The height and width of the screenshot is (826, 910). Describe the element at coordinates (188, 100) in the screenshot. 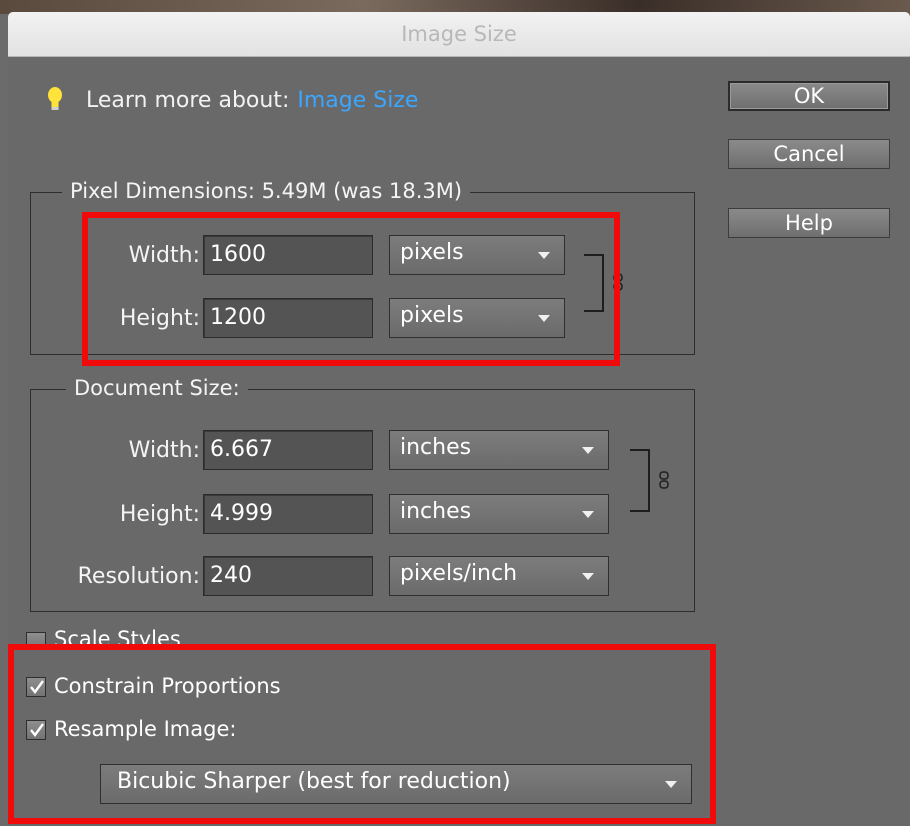

I see `learn-more-label: Learn more about:` at that location.